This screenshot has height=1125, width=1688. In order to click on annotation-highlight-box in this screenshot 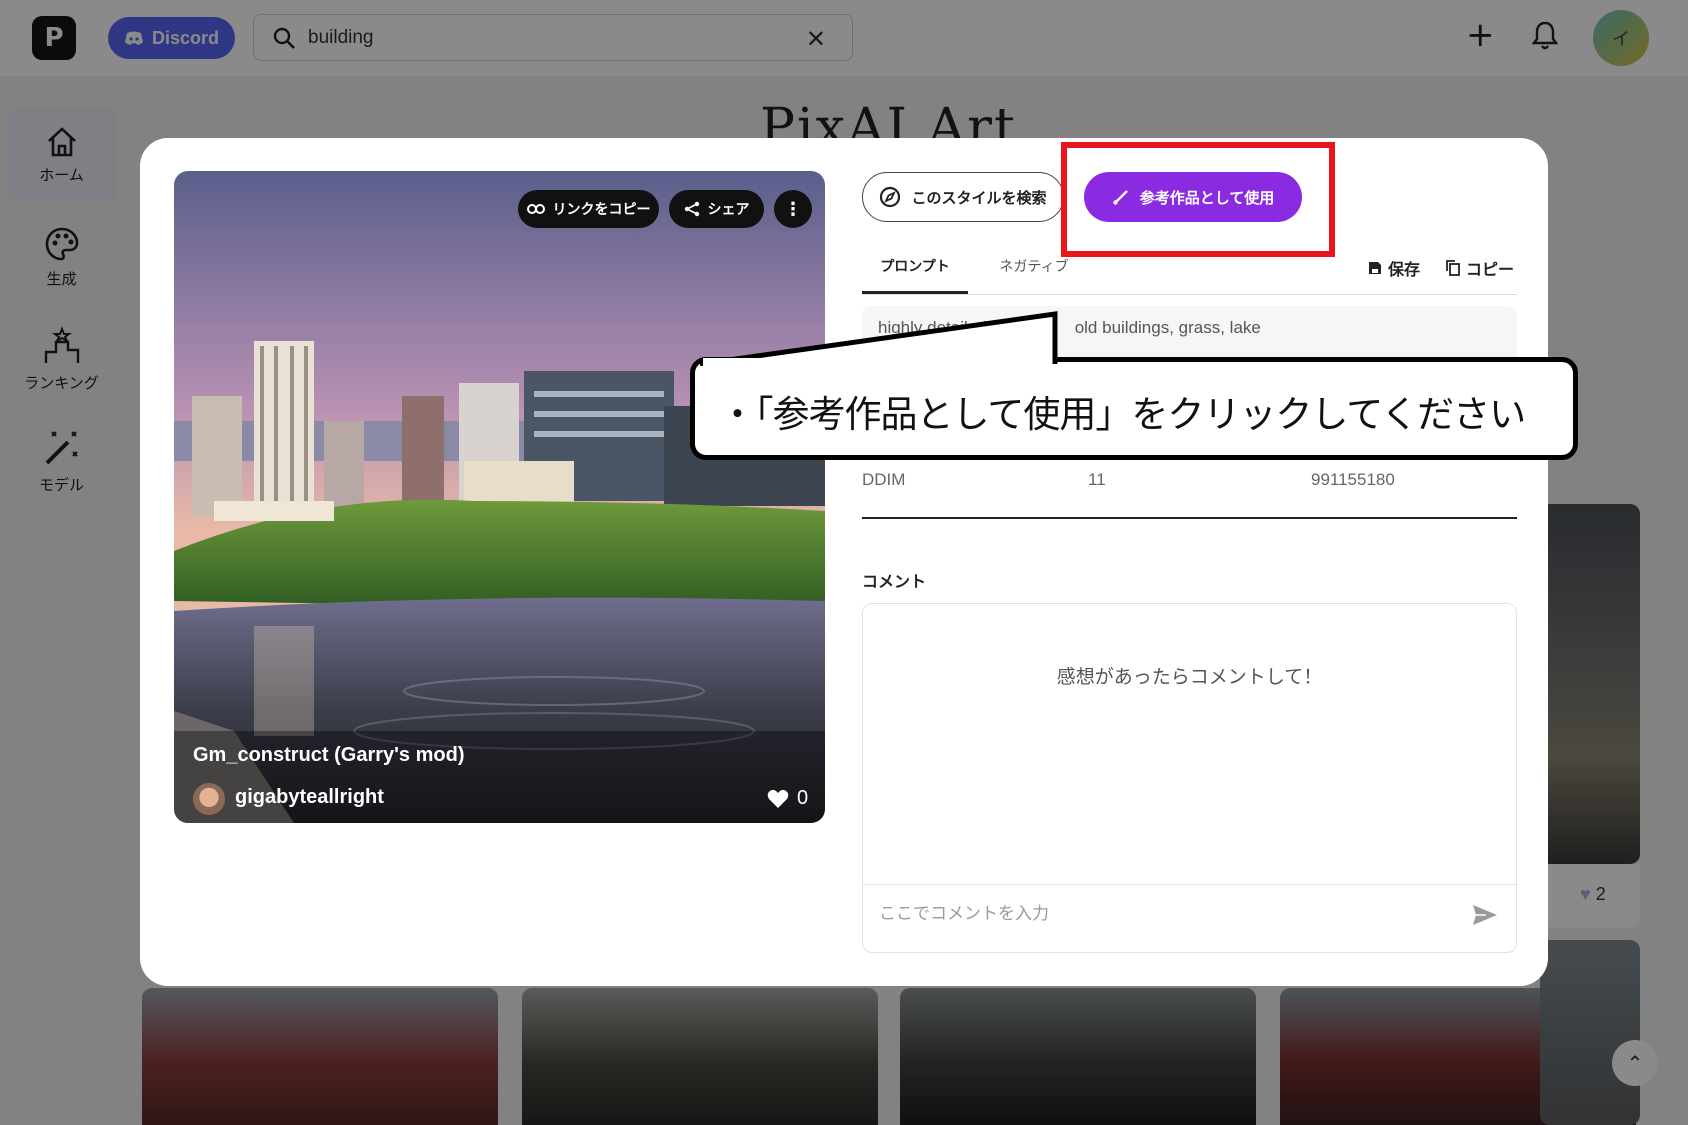, I will do `click(1198, 199)`.